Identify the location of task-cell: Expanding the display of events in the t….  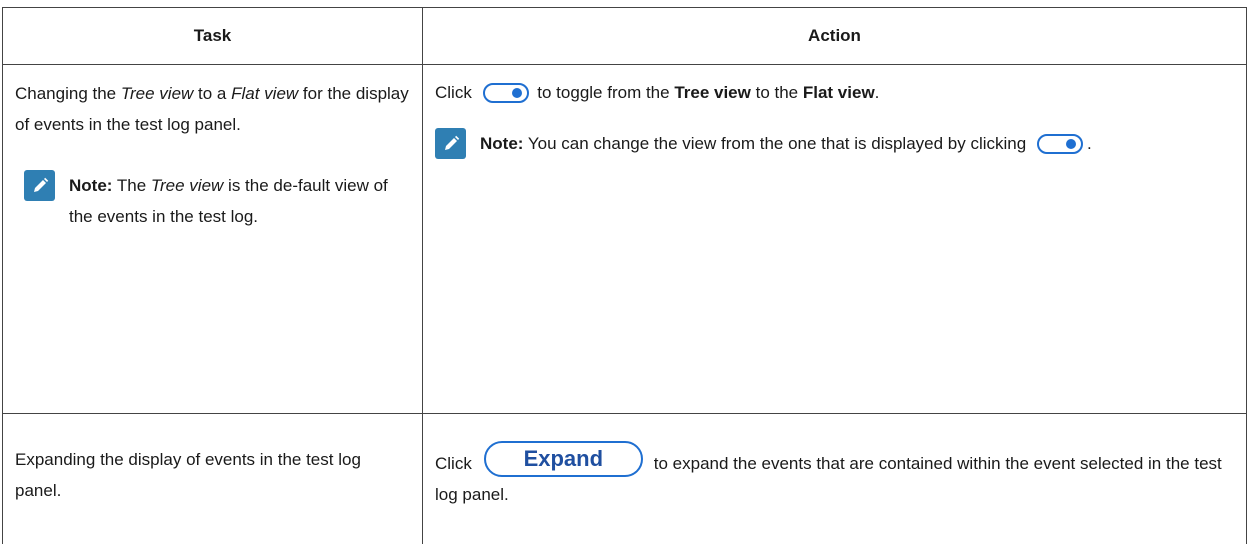
(212, 478).